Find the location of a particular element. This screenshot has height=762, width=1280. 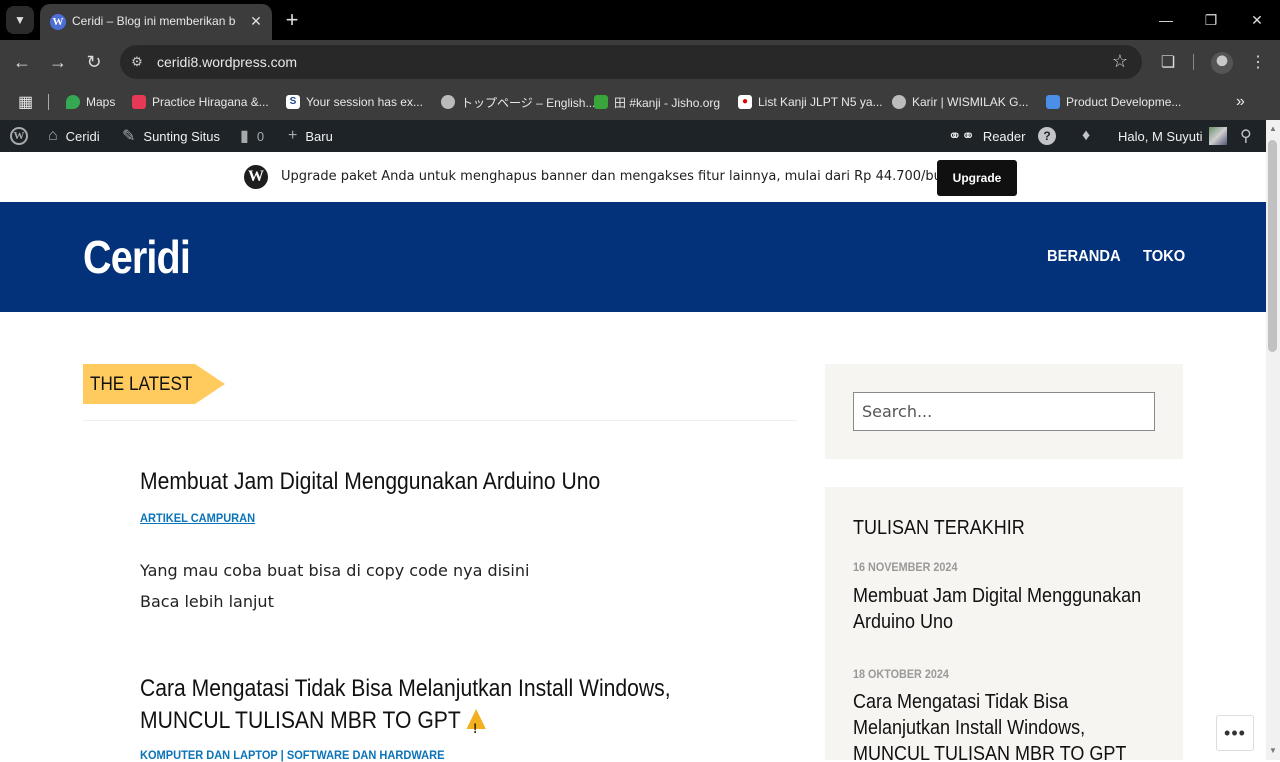

scroll-down-arrow: ▼ is located at coordinates (1273, 751).